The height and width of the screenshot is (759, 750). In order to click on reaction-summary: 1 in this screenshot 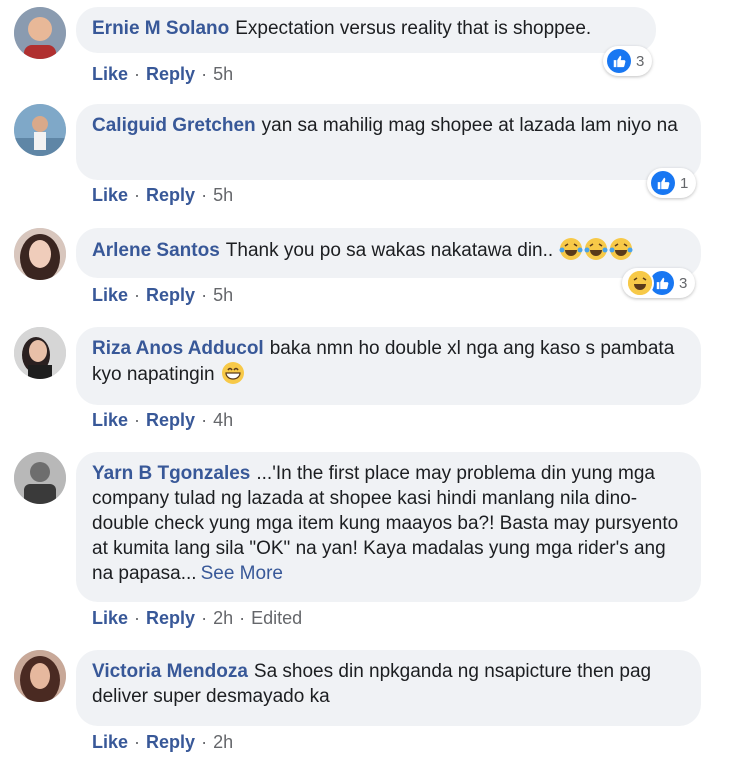, I will do `click(672, 183)`.